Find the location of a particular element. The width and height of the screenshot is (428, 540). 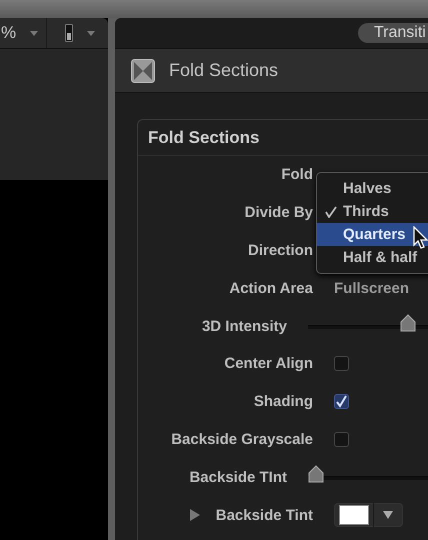

disclosure-triangle-icon is located at coordinates (195, 515).